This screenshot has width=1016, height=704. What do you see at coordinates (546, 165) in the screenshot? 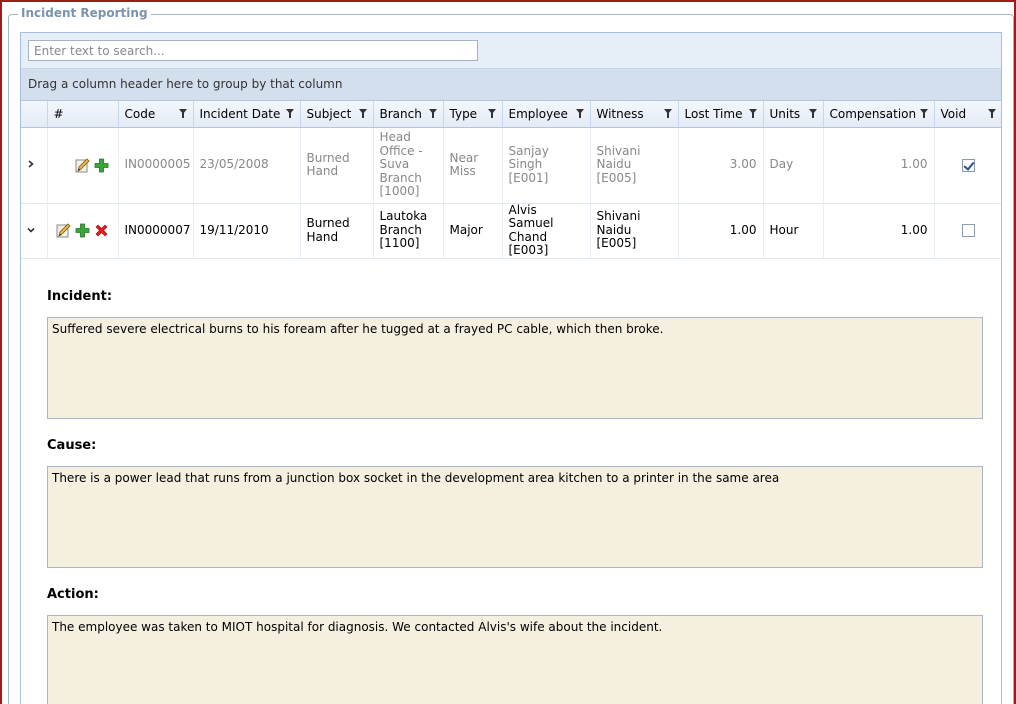
I see `employee-cell: Sanjay Singh [E001]` at bounding box center [546, 165].